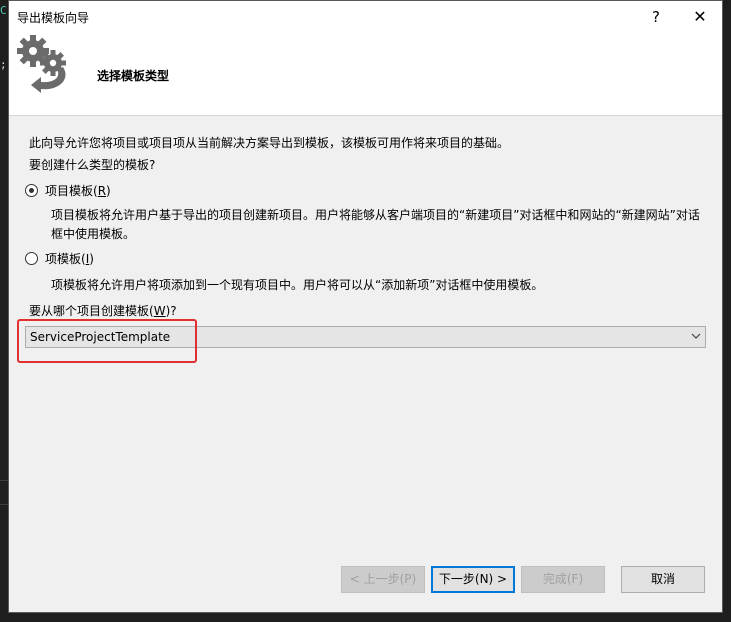 This screenshot has height=622, width=731. Describe the element at coordinates (133, 76) in the screenshot. I see `page-title: 选择模板类型` at that location.